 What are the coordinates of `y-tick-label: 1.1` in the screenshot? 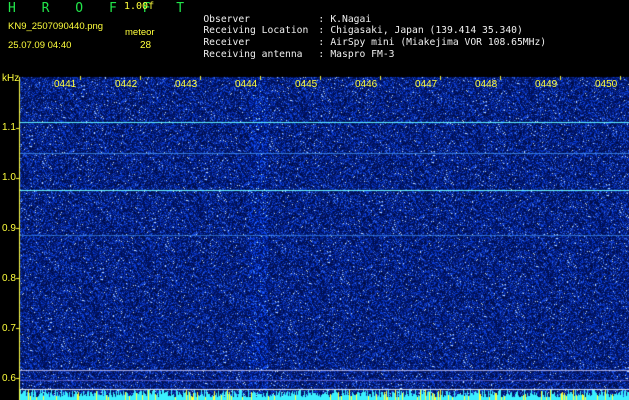 It's located at (9, 127).